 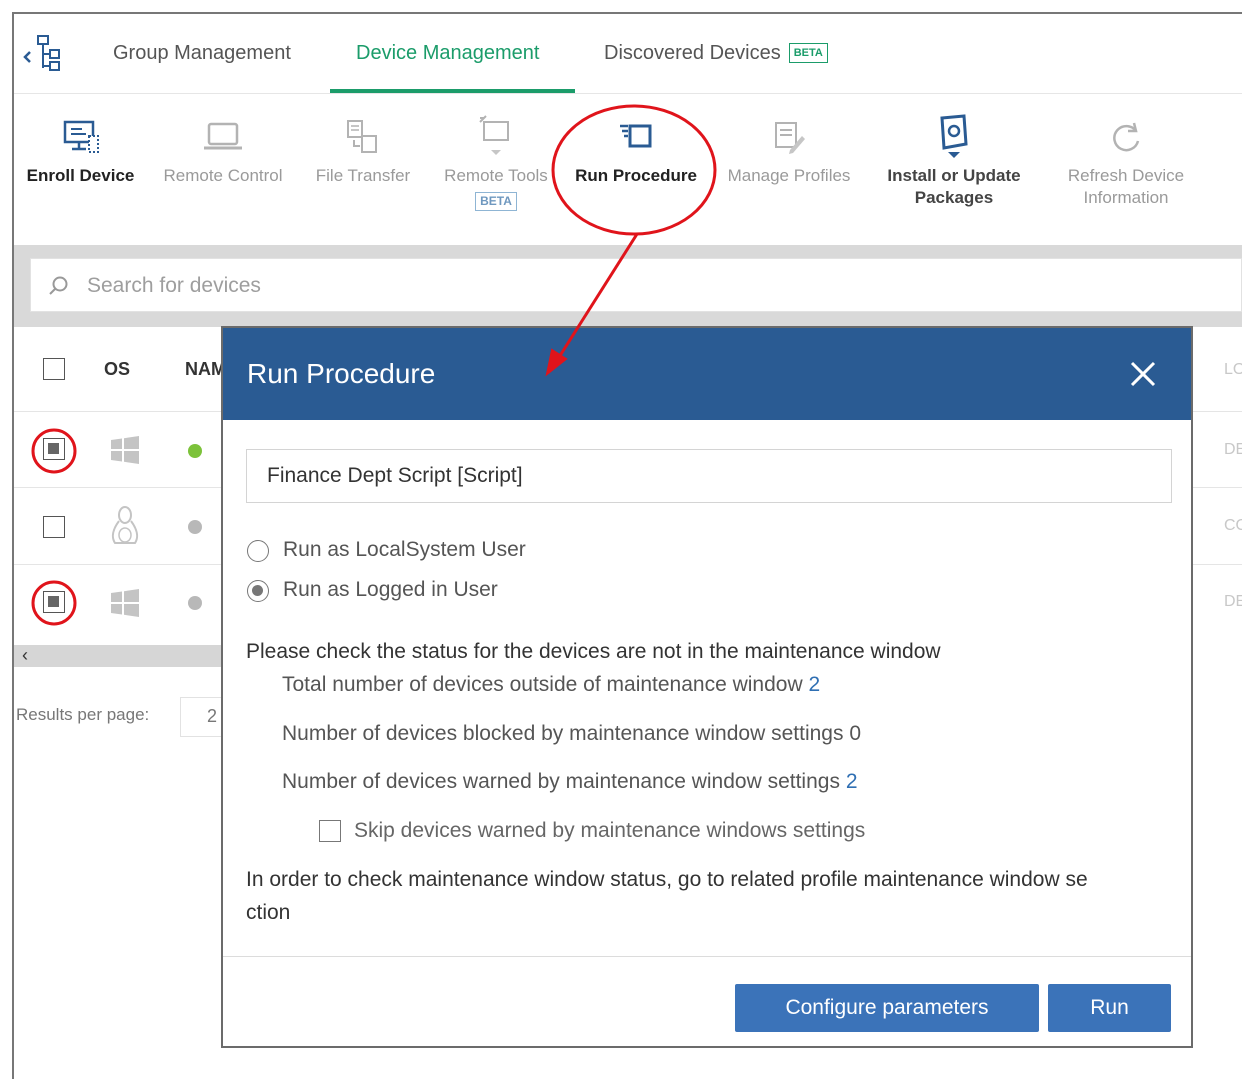 I want to click on beta-badge: BETA, so click(x=808, y=53).